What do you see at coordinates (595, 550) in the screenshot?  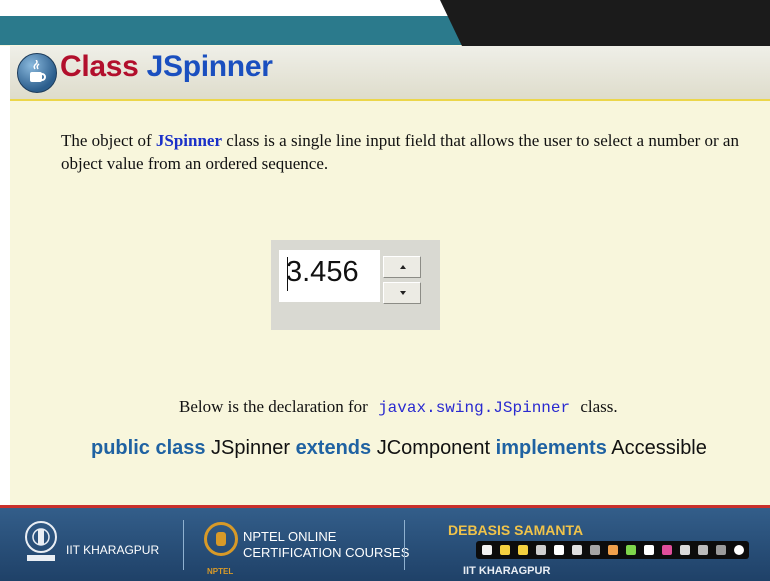 I see `text-tool-icon` at bounding box center [595, 550].